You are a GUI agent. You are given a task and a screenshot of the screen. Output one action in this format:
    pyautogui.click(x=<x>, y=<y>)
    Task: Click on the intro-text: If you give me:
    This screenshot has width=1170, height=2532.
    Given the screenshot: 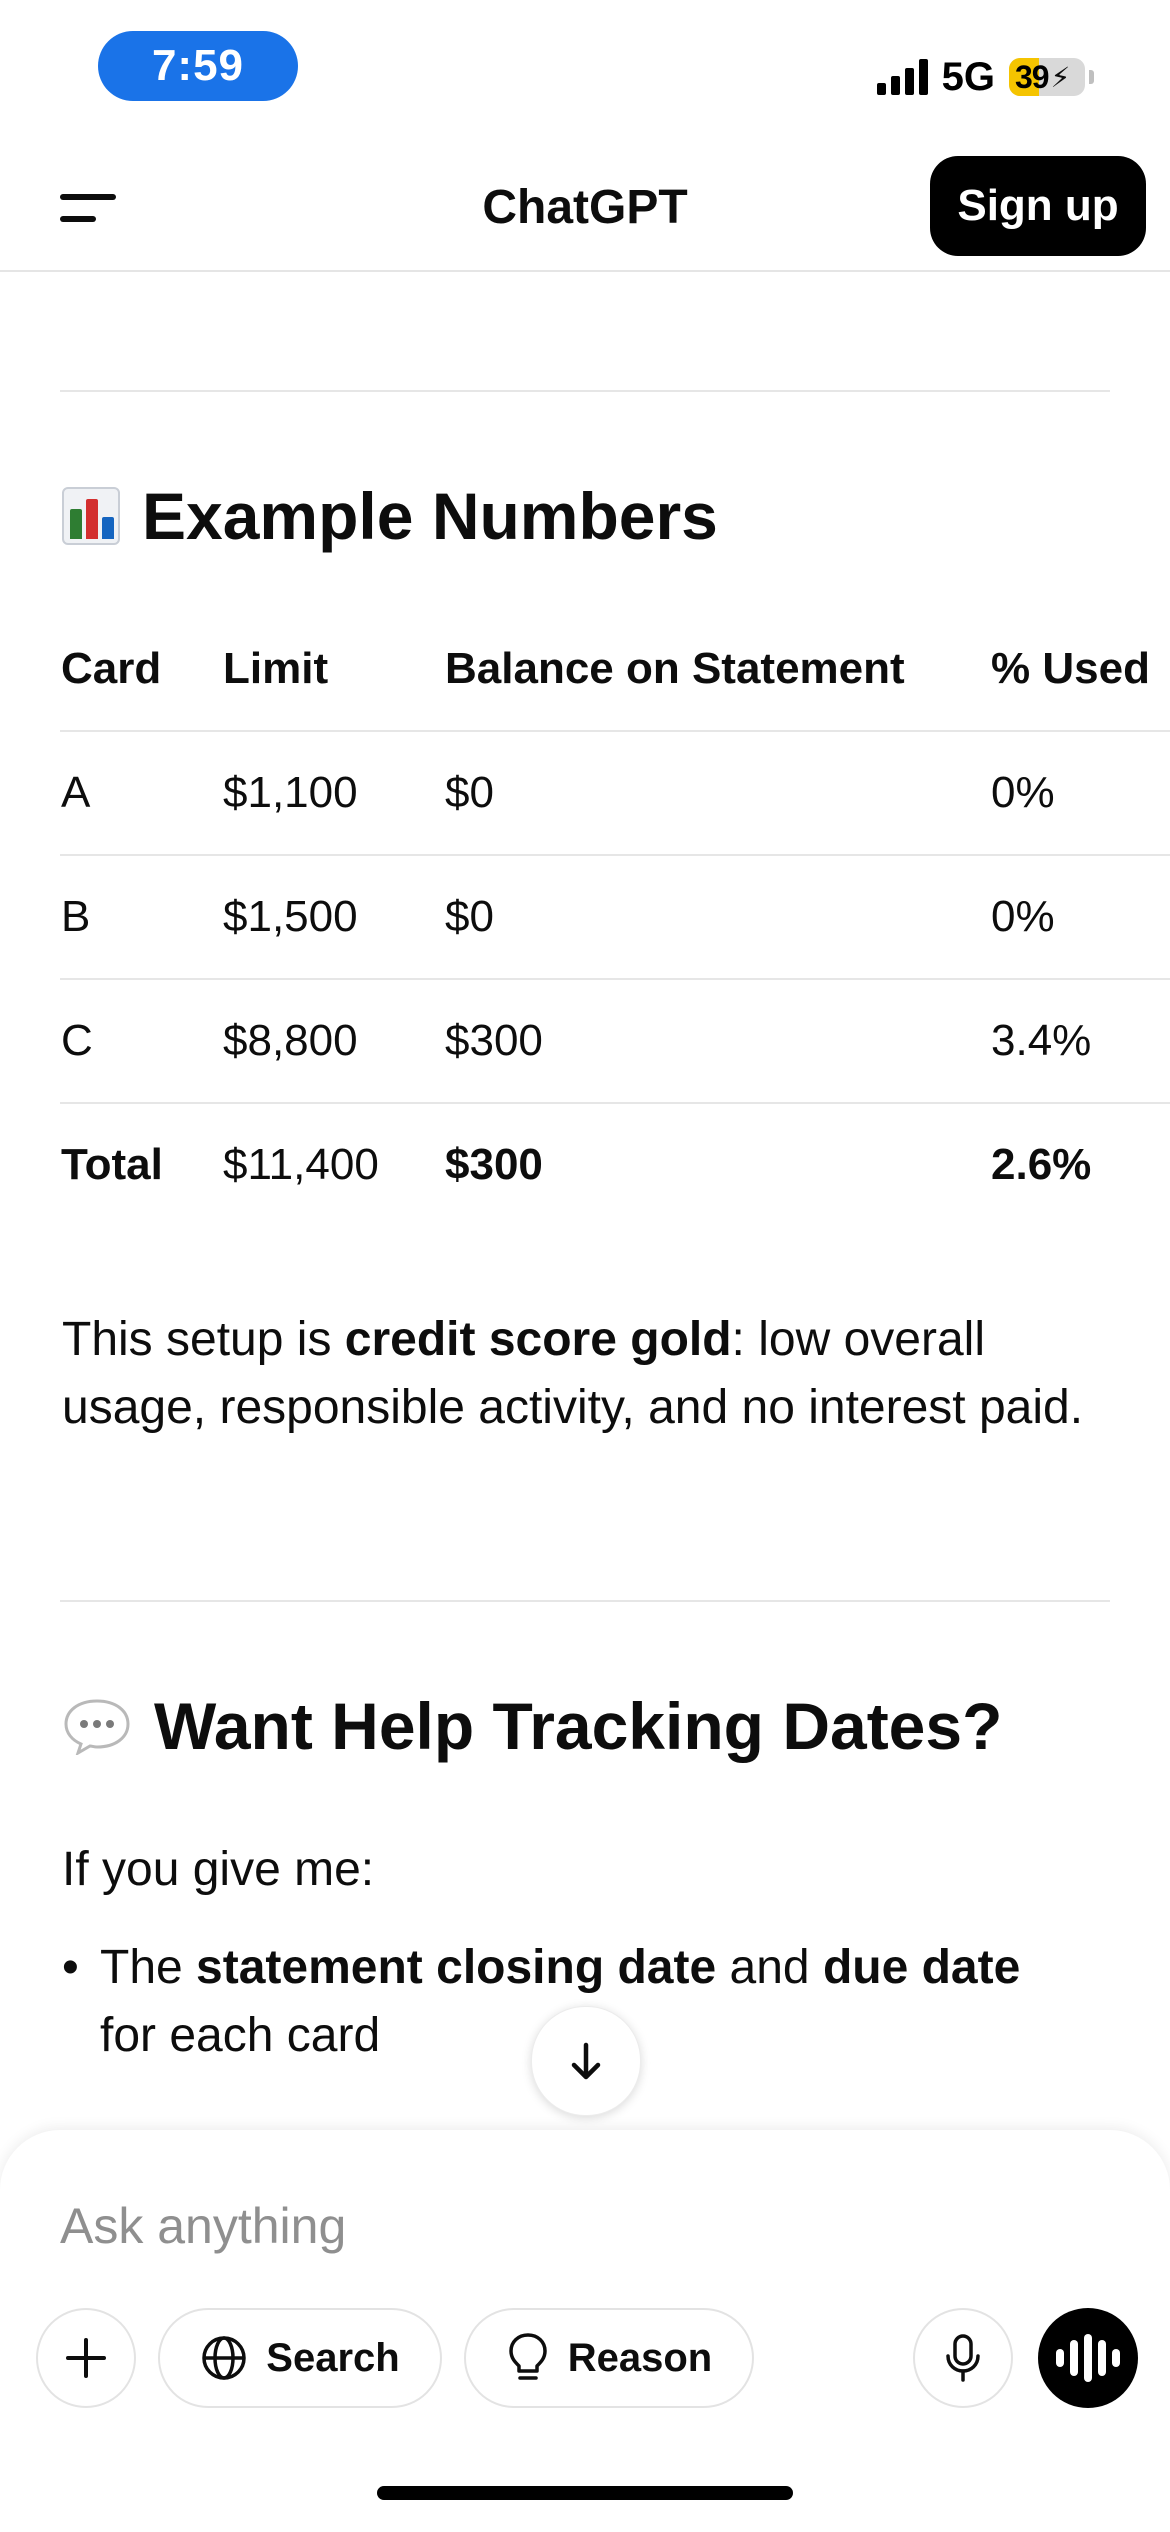 What is the action you would take?
    pyautogui.click(x=218, y=1869)
    